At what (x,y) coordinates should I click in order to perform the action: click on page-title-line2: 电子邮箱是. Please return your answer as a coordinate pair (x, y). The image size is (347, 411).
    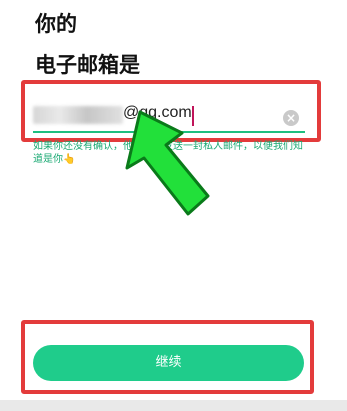
    Looking at the image, I should click on (87, 65).